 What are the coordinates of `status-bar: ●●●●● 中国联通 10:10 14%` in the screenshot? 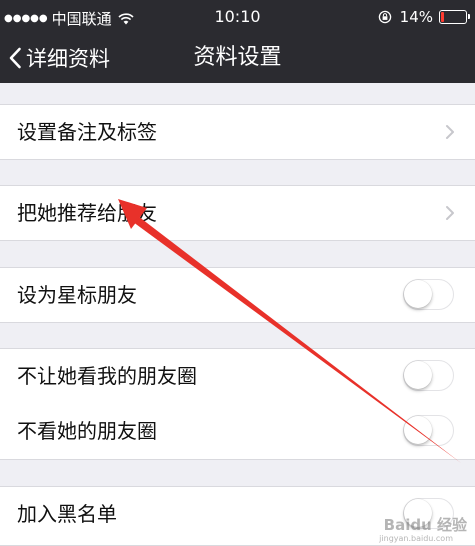 It's located at (237, 16).